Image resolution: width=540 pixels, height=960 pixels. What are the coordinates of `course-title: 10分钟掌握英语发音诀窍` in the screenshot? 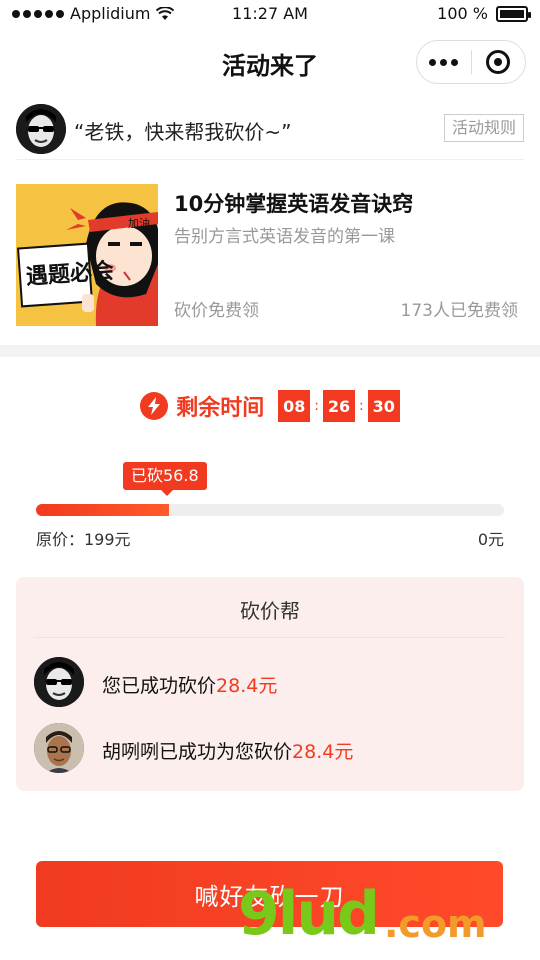 It's located at (294, 204).